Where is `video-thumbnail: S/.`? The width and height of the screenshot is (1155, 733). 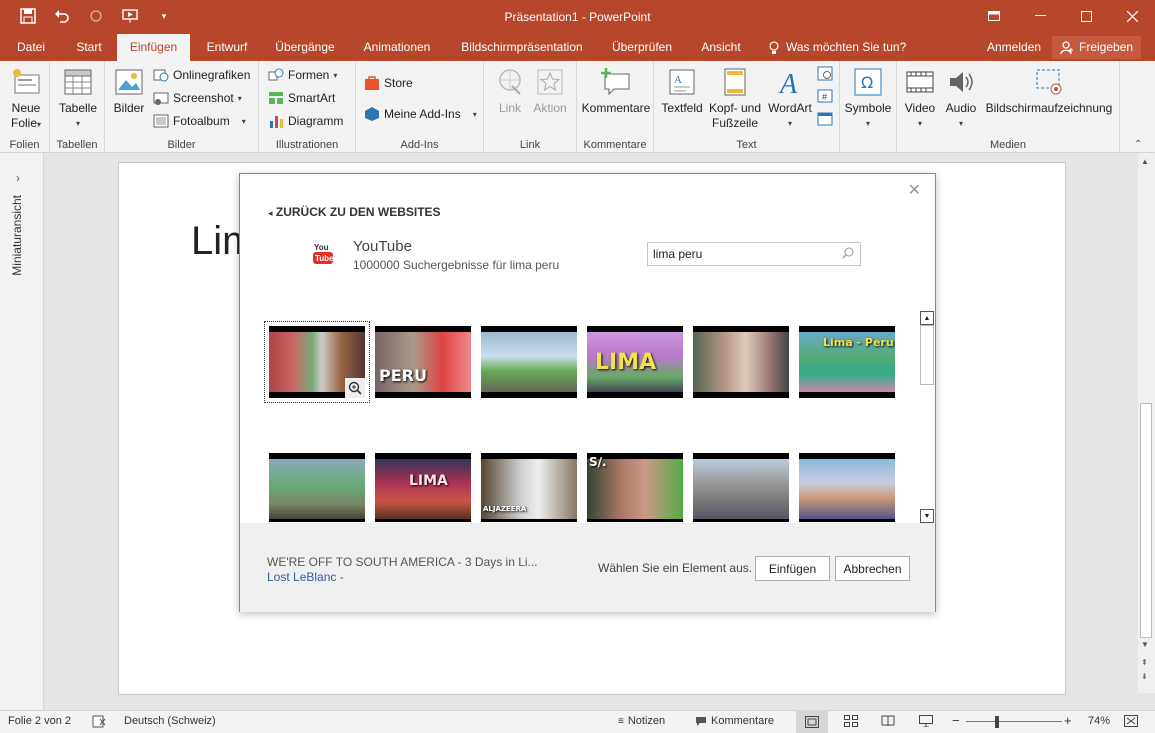 video-thumbnail: S/. is located at coordinates (635, 487).